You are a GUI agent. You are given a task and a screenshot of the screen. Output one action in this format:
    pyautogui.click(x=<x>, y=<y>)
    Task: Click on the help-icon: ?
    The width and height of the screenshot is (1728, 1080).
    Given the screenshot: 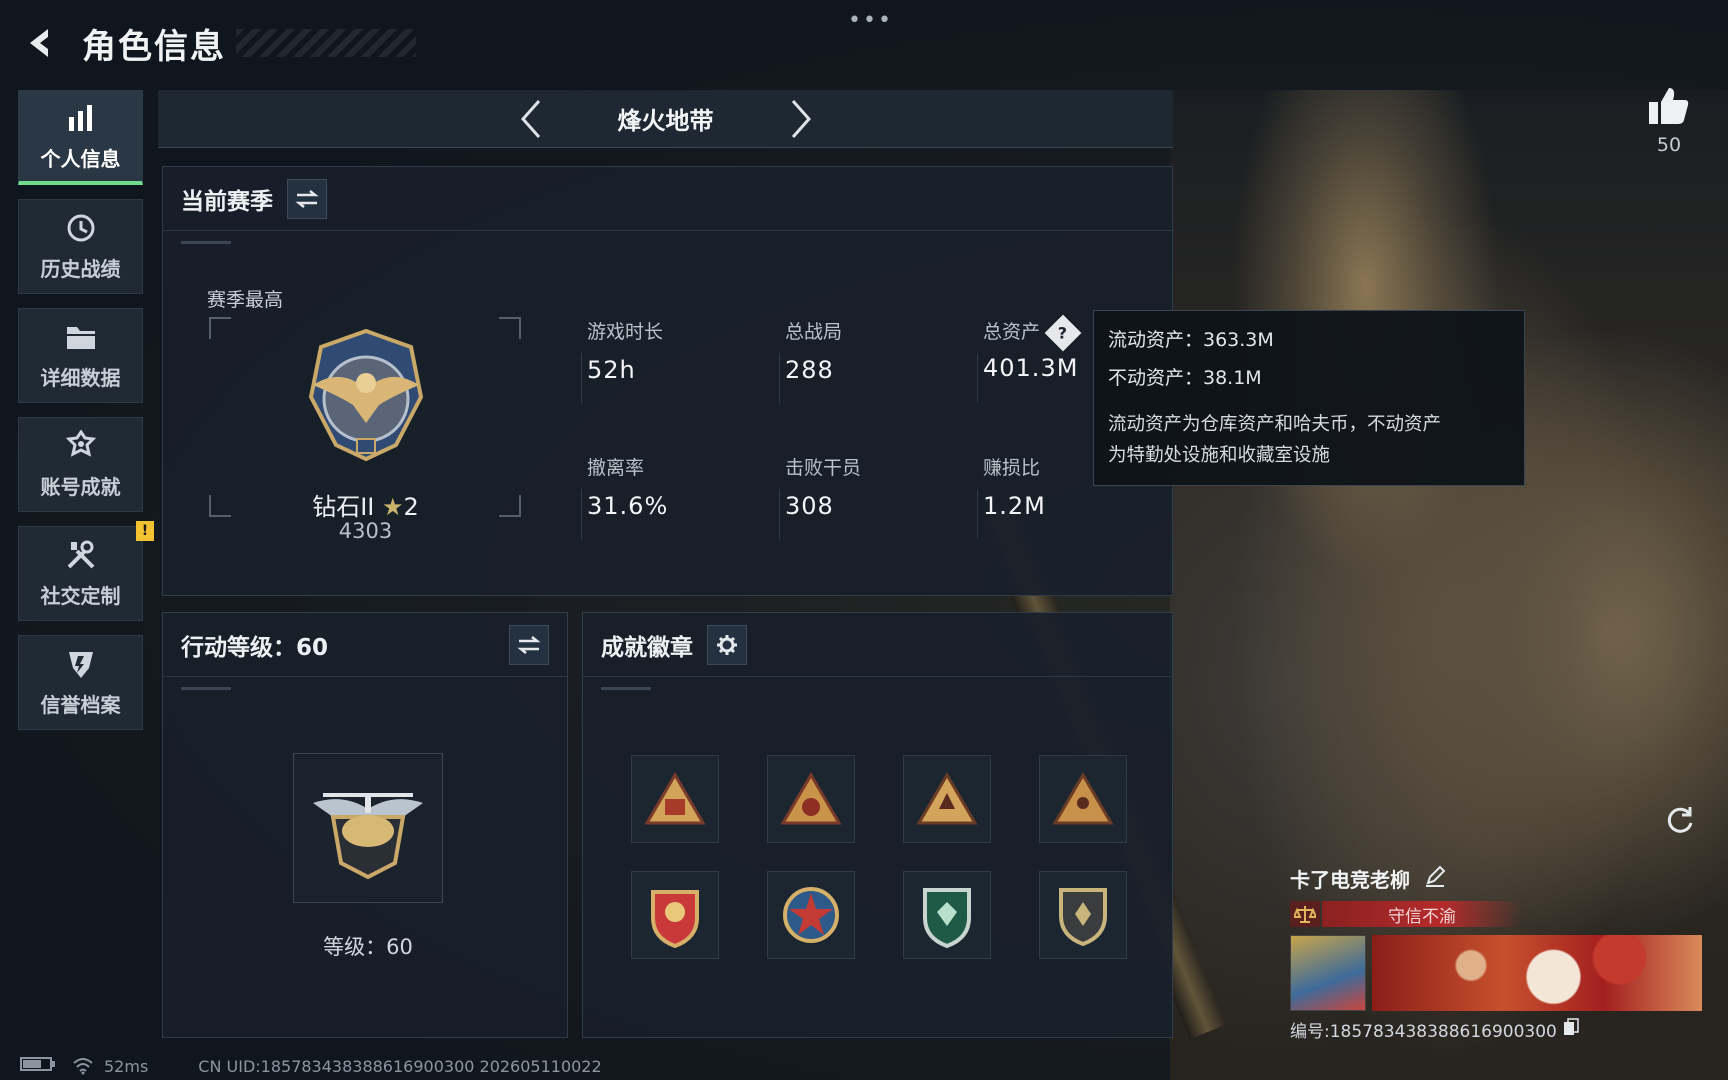 What is the action you would take?
    pyautogui.click(x=1063, y=332)
    